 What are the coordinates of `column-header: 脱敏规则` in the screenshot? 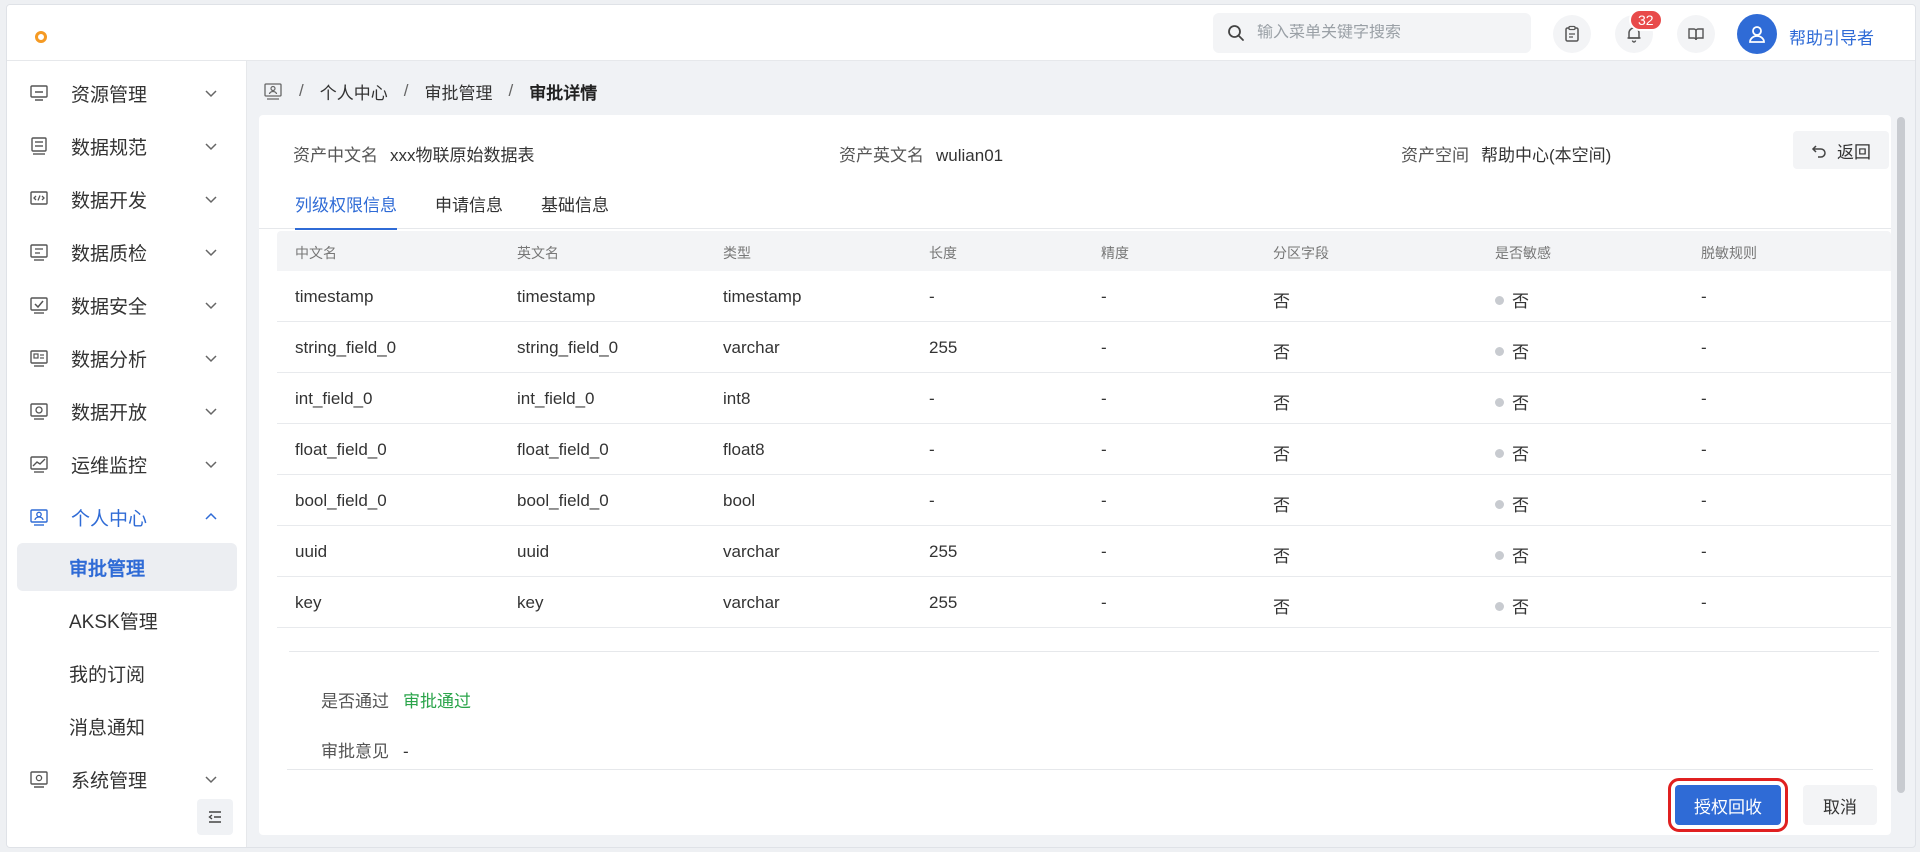 It's located at (1729, 253).